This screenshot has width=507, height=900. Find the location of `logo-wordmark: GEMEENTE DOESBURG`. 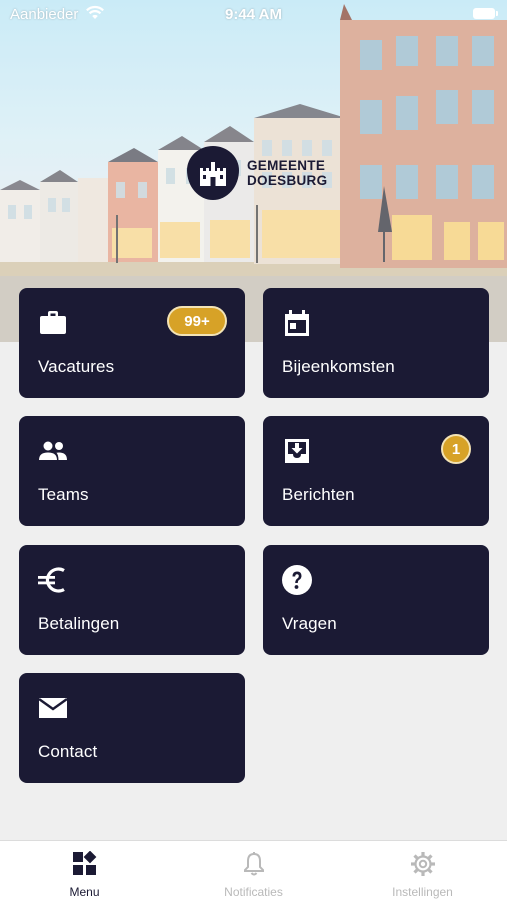

logo-wordmark: GEMEENTE DOESBURG is located at coordinates (287, 173).